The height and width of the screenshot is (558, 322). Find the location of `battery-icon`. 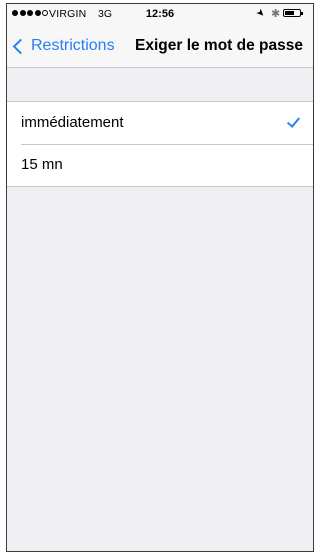

battery-icon is located at coordinates (293, 13).